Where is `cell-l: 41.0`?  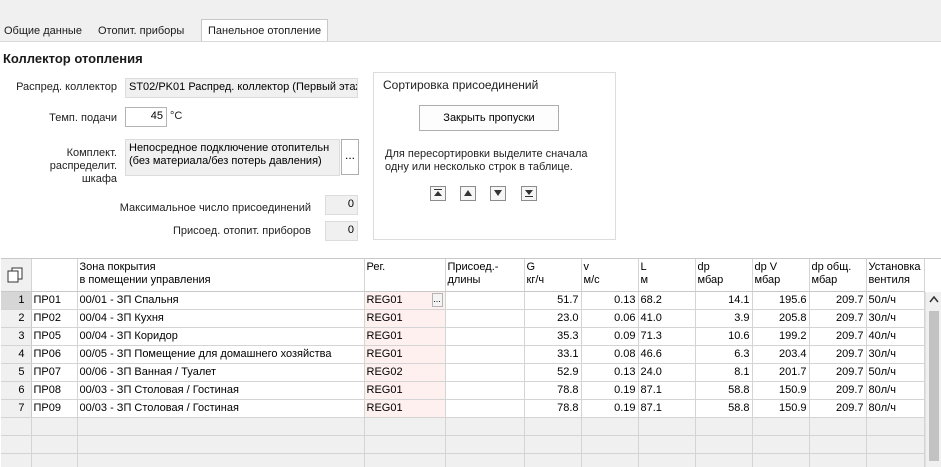
cell-l: 41.0 is located at coordinates (667, 318).